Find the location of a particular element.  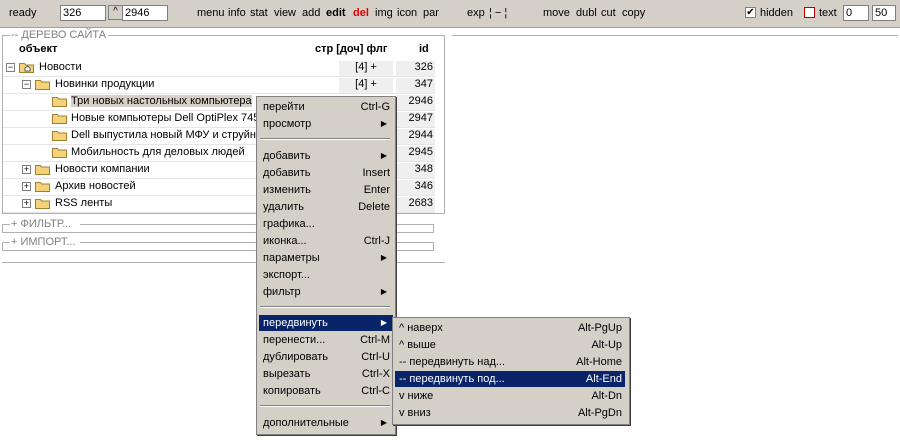

tree-item-title: Новые компьютеры Dell OptiPlex 745 is located at coordinates (165, 118).